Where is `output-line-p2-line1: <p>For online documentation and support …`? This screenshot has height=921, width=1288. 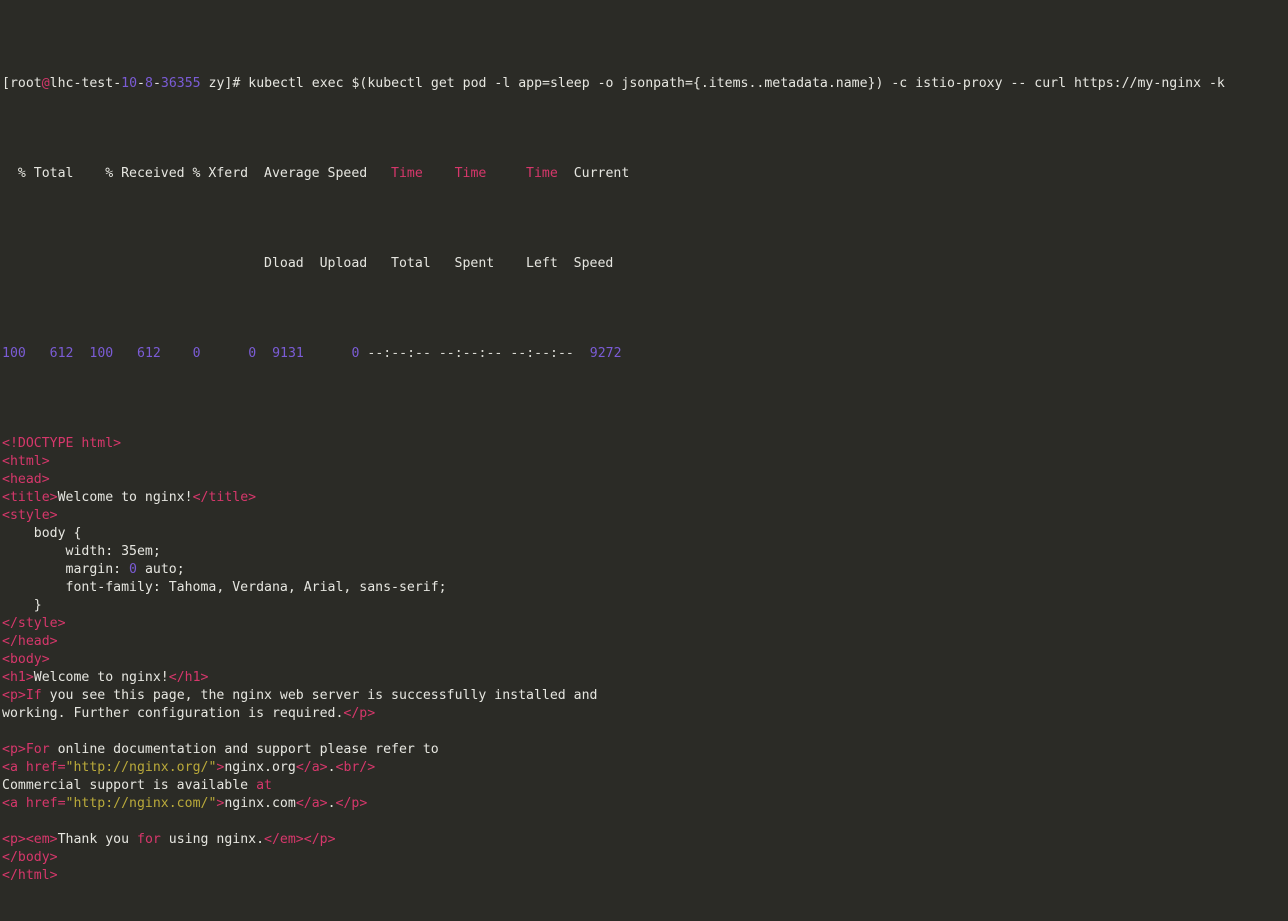
output-line-p2-line1: <p>For online documentation and support … is located at coordinates (645, 750).